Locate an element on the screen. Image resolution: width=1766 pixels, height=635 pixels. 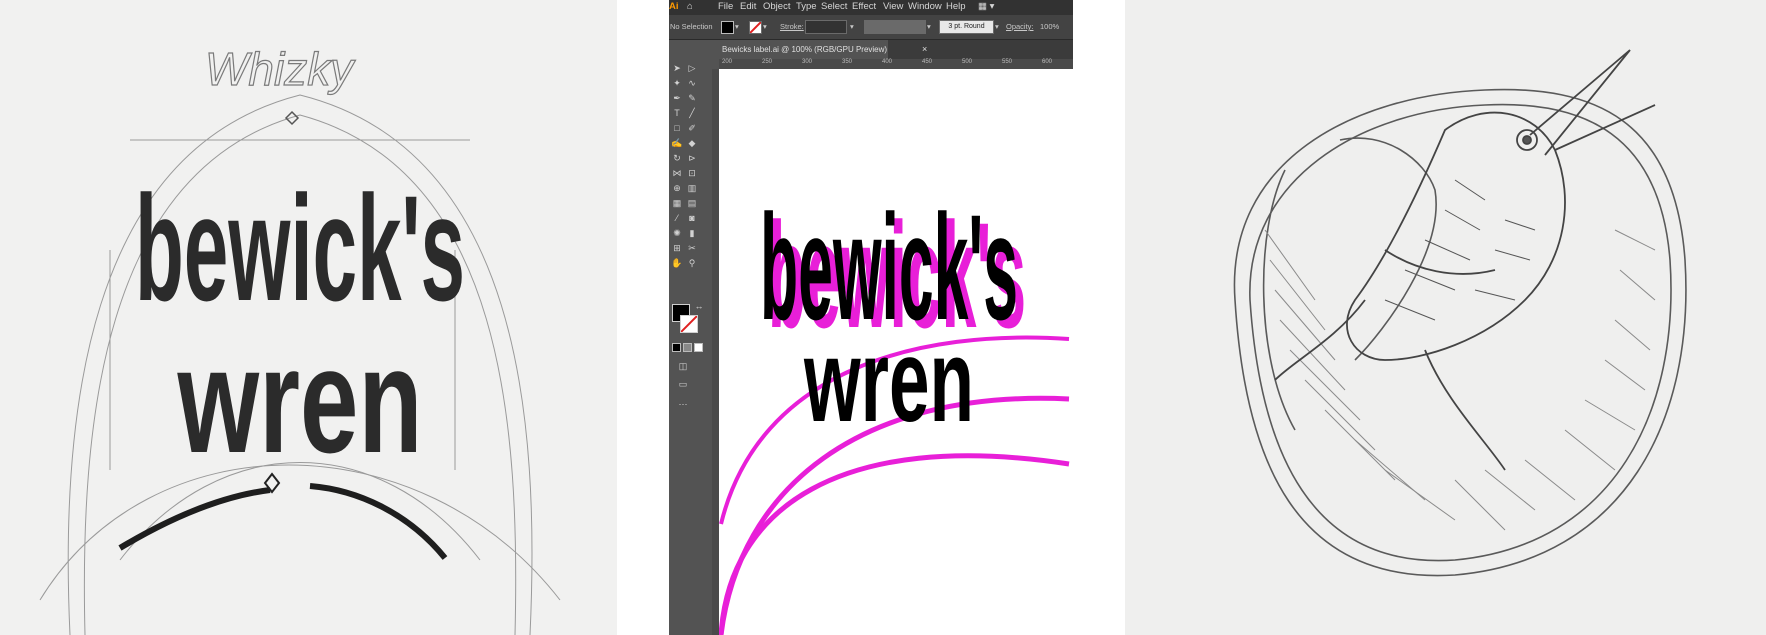
blend-tool-icon: ◙ is located at coordinates (692, 218).